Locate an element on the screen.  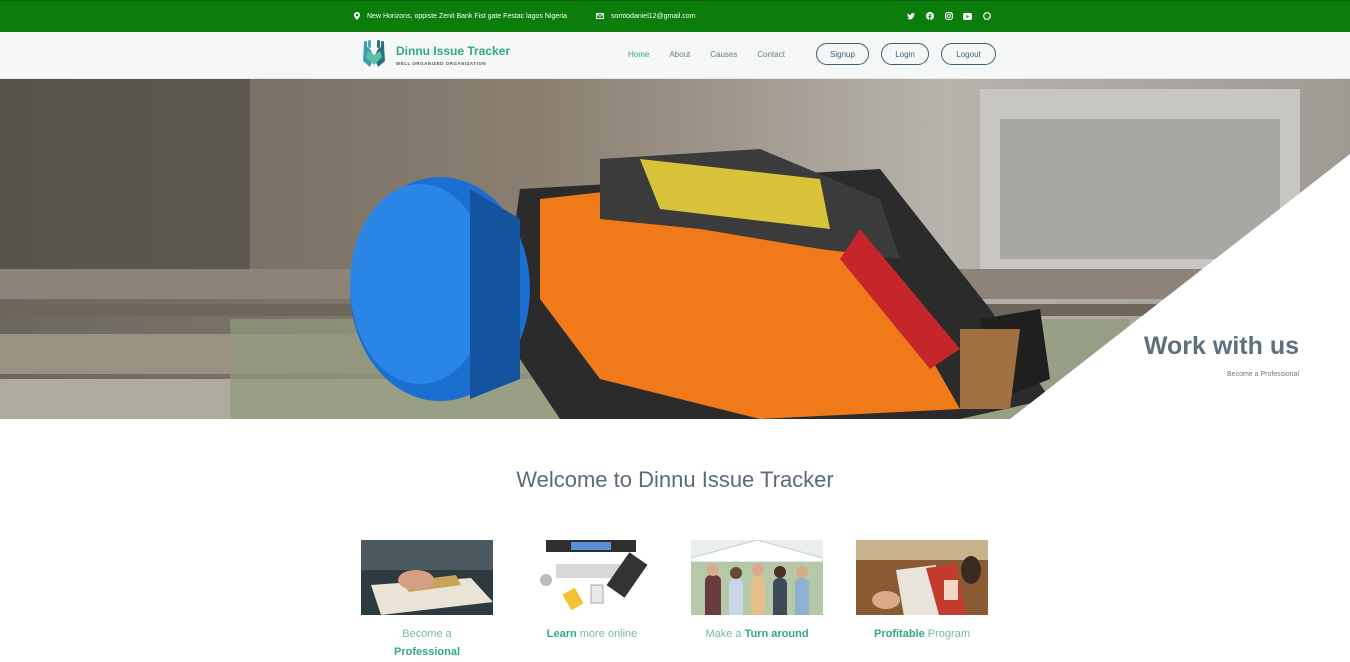
card-caption: Learn more online is located at coordinates (592, 634).